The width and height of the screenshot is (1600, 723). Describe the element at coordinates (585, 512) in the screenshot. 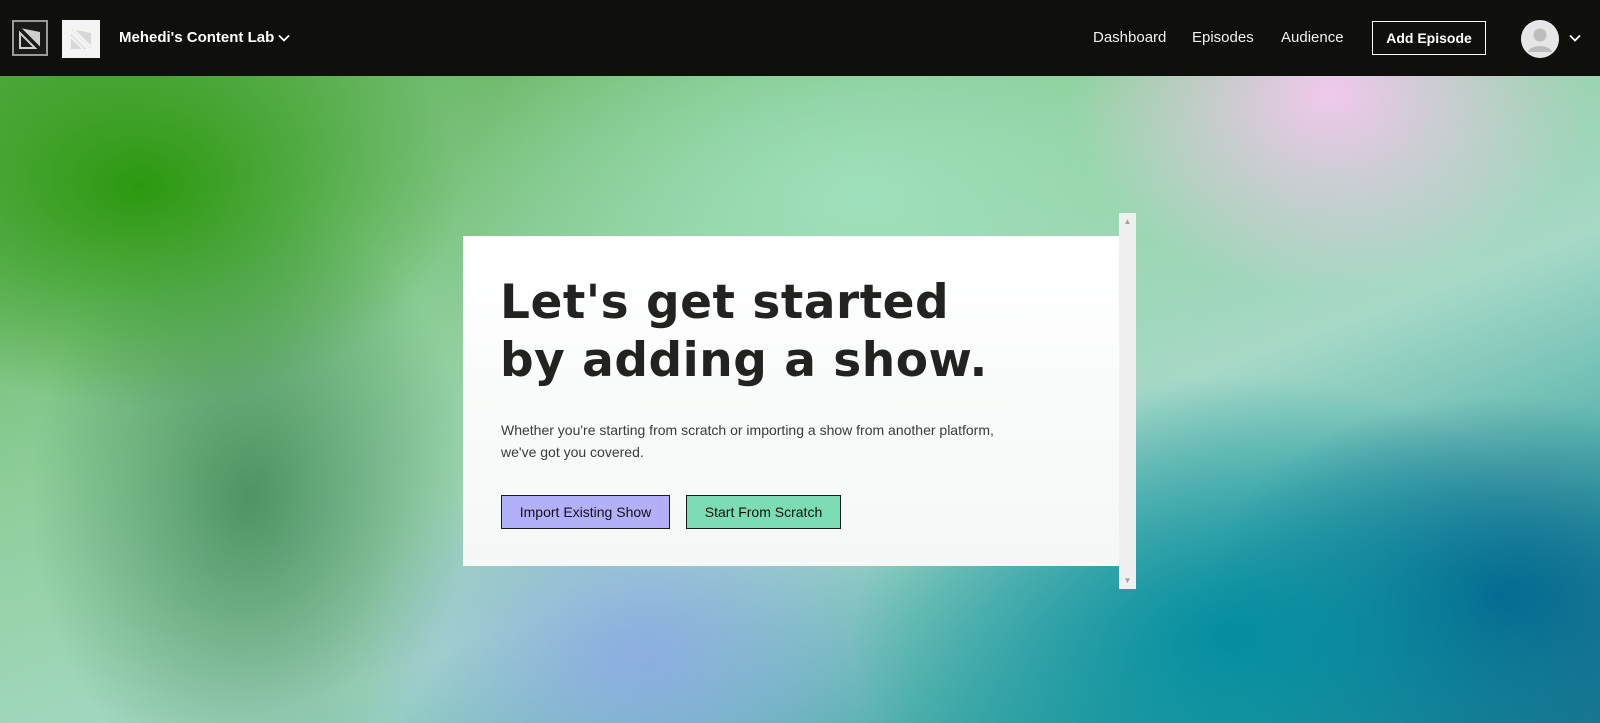

I see `import-existing-show-button: Import Existing Show` at that location.